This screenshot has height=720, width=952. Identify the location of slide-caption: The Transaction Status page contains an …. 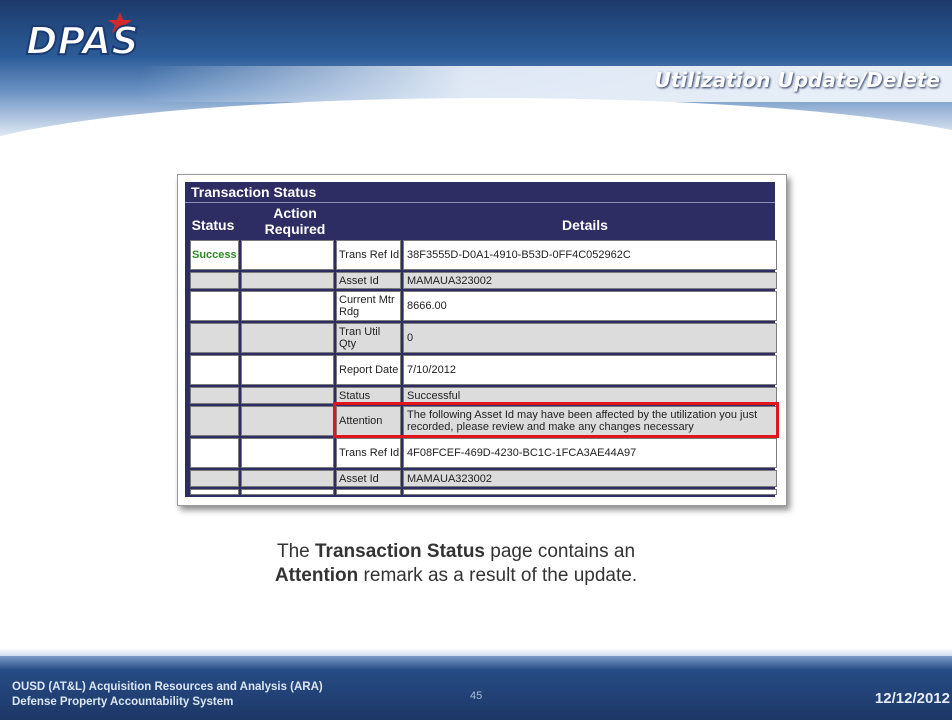
(476, 564).